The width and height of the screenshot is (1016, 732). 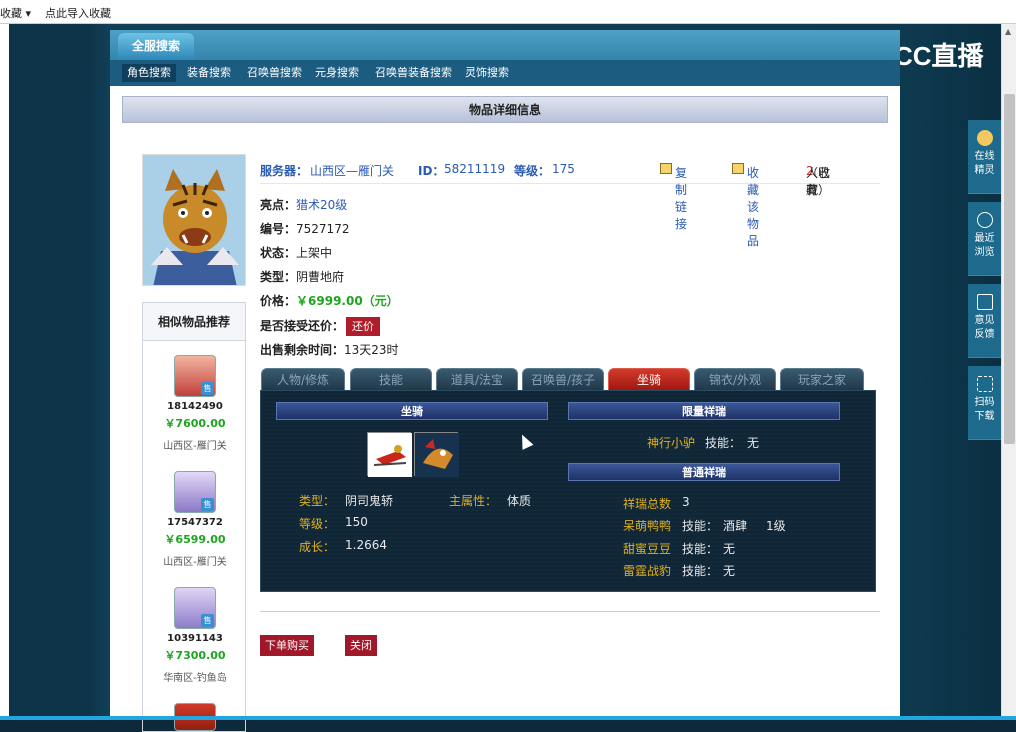 I want to click on scan-download-button: 扫码 下载, so click(x=984, y=403).